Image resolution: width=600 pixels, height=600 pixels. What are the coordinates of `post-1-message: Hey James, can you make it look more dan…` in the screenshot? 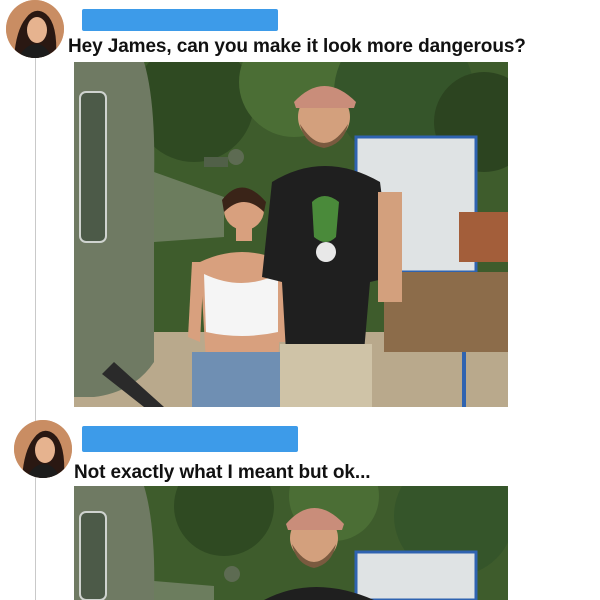 It's located at (297, 46).